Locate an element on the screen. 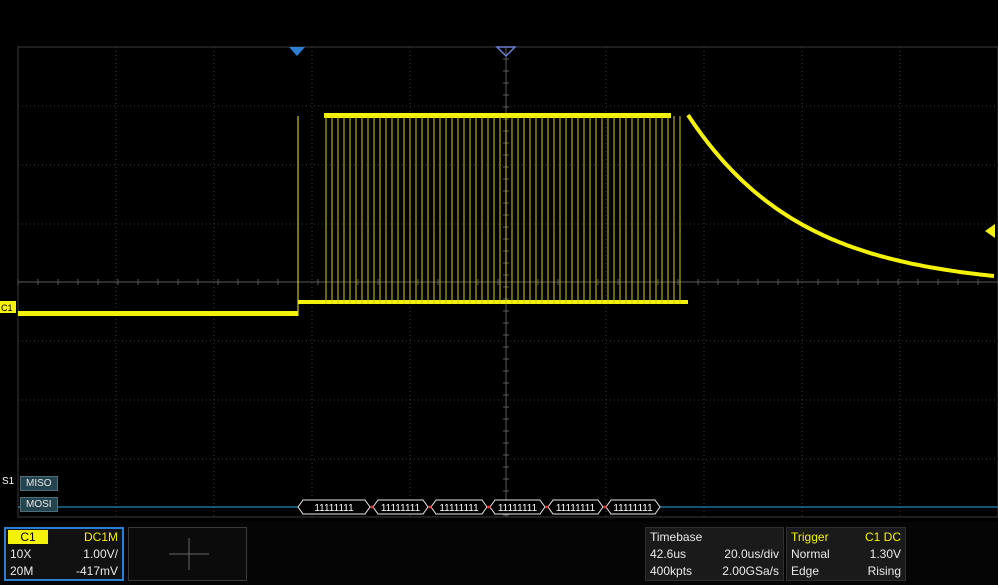 The width and height of the screenshot is (998, 585). bus-label: S1 is located at coordinates (8, 481).